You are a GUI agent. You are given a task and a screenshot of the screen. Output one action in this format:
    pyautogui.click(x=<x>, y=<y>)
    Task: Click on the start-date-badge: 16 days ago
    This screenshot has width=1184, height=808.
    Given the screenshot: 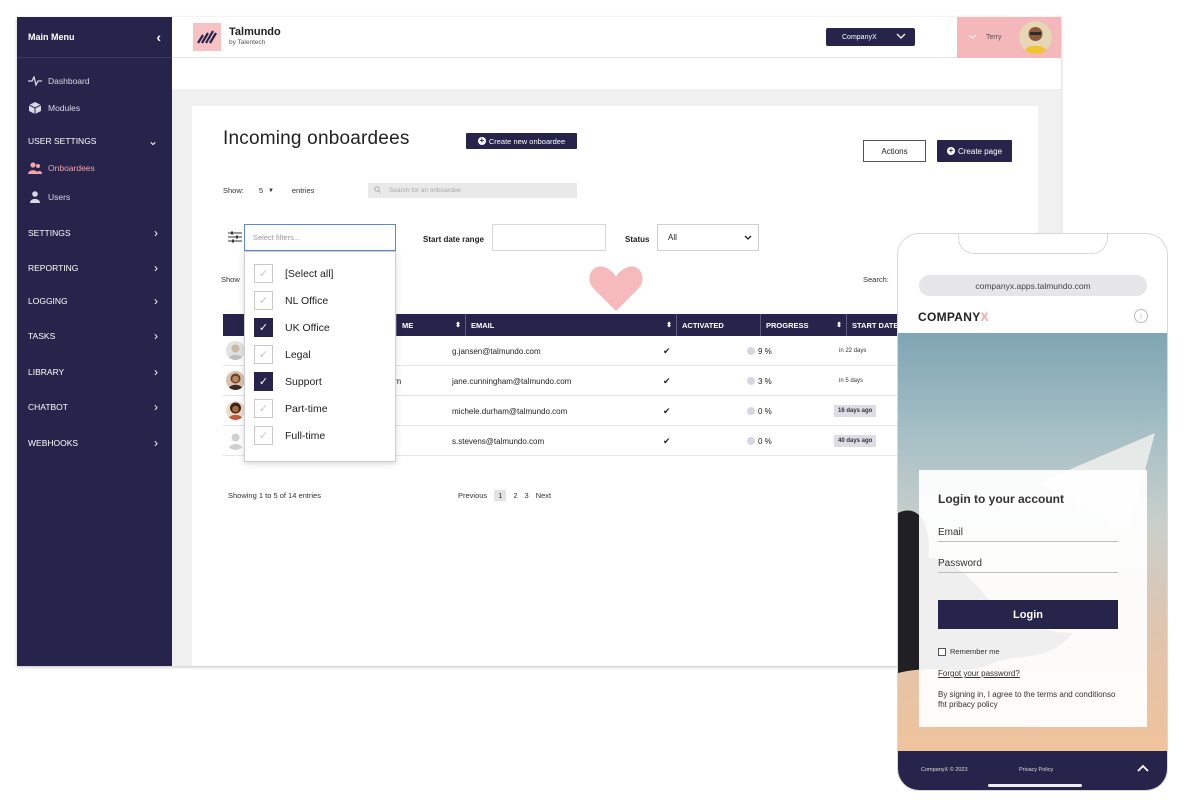 What is the action you would take?
    pyautogui.click(x=855, y=411)
    